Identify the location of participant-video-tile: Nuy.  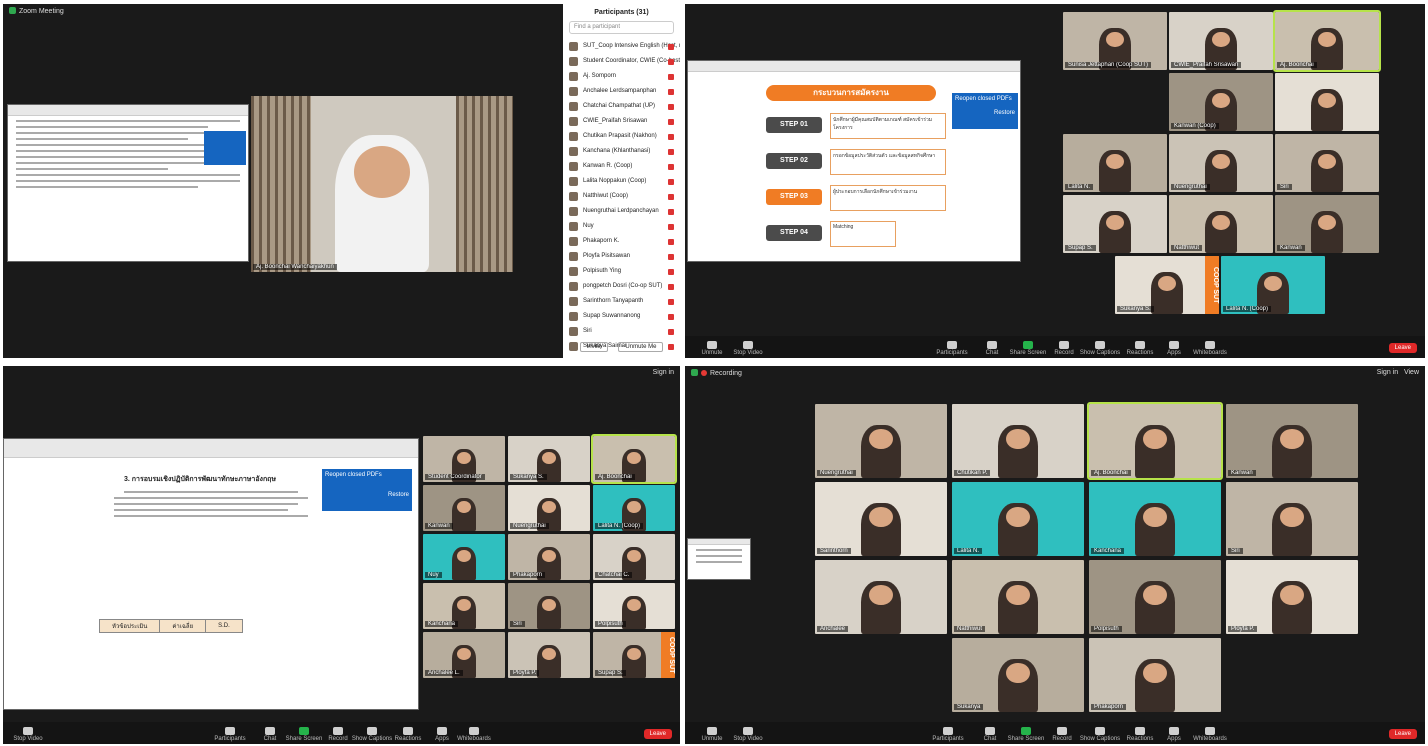
(464, 557).